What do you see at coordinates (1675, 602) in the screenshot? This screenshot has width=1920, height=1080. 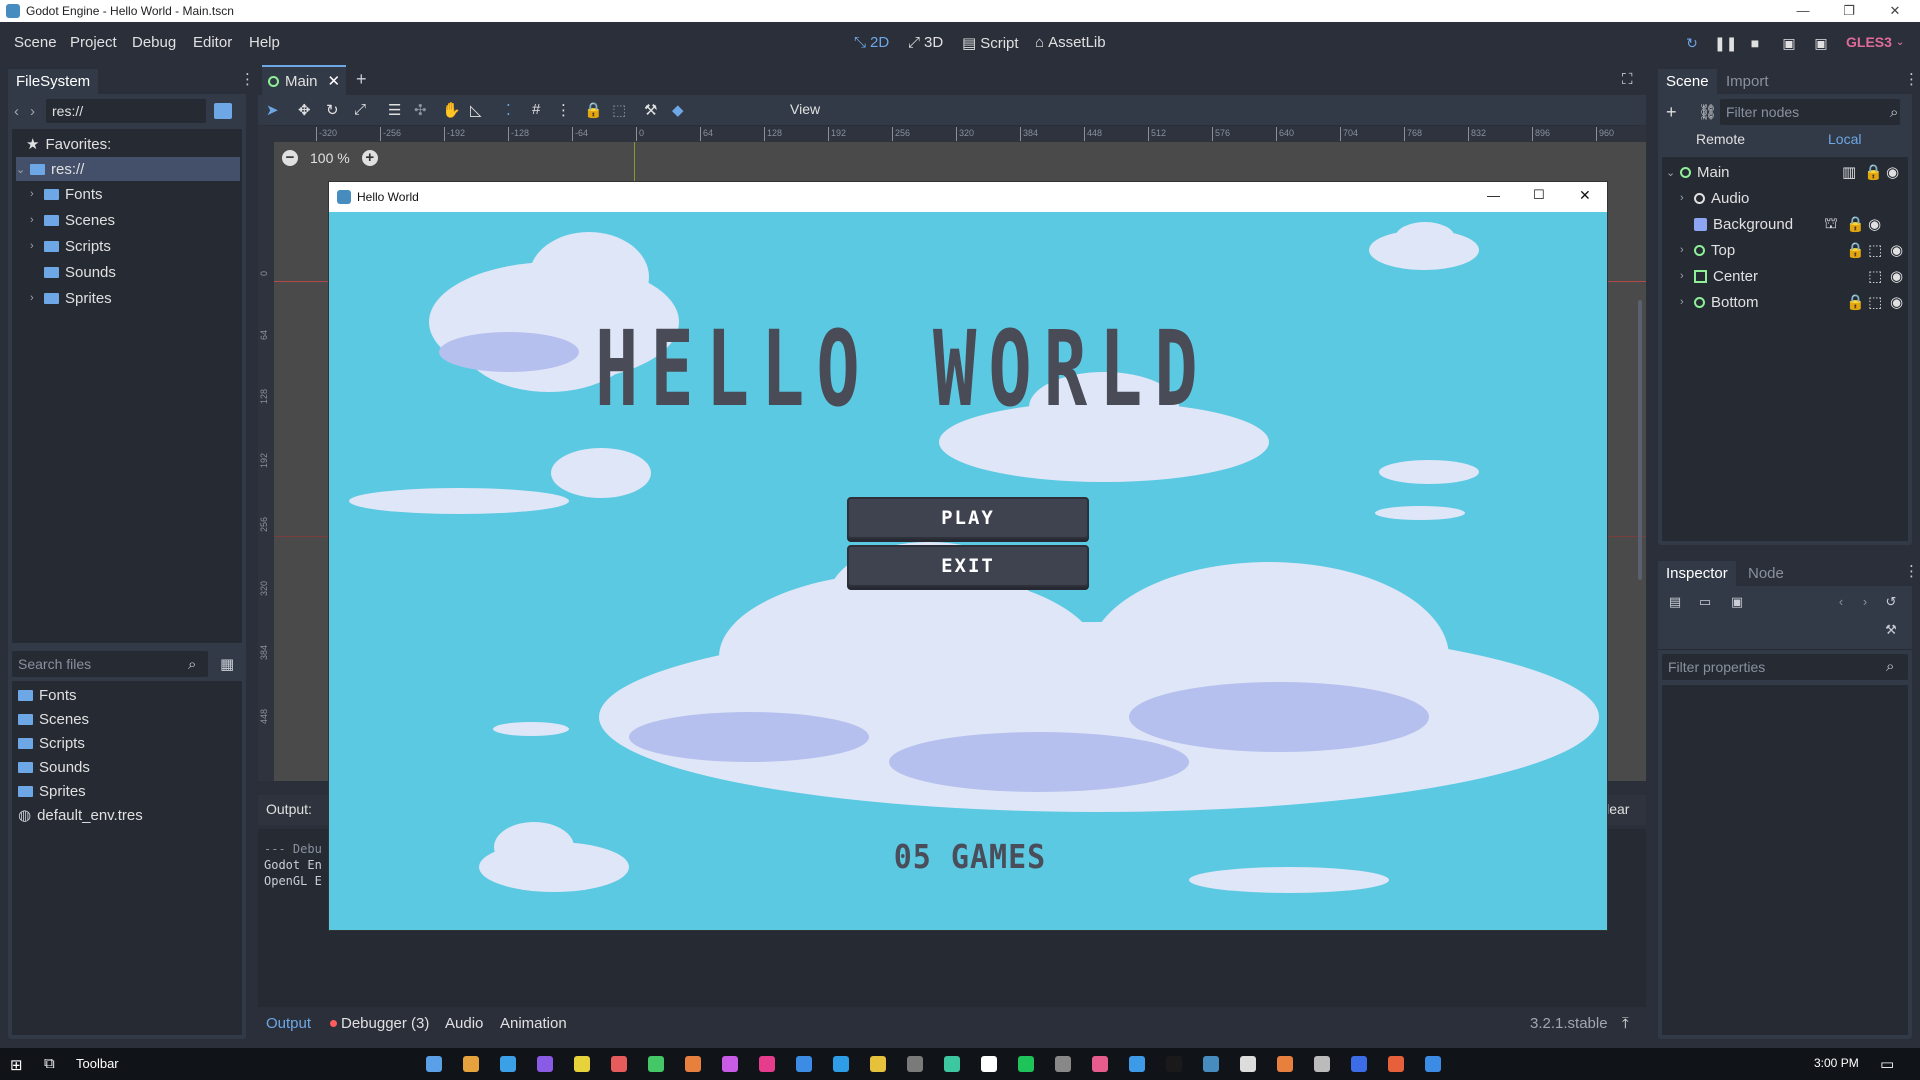 I see `new-resource-icon: ▤` at bounding box center [1675, 602].